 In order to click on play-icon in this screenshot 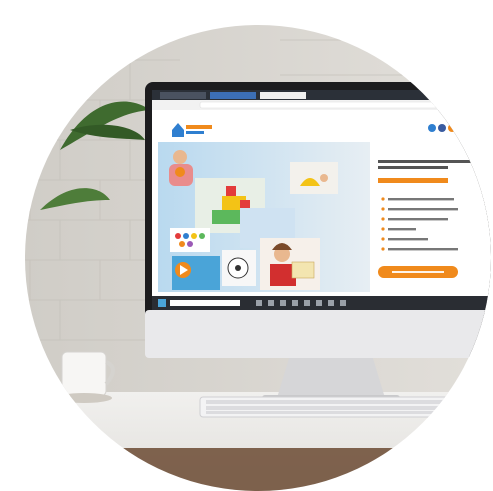, I will do `click(196, 273)`.